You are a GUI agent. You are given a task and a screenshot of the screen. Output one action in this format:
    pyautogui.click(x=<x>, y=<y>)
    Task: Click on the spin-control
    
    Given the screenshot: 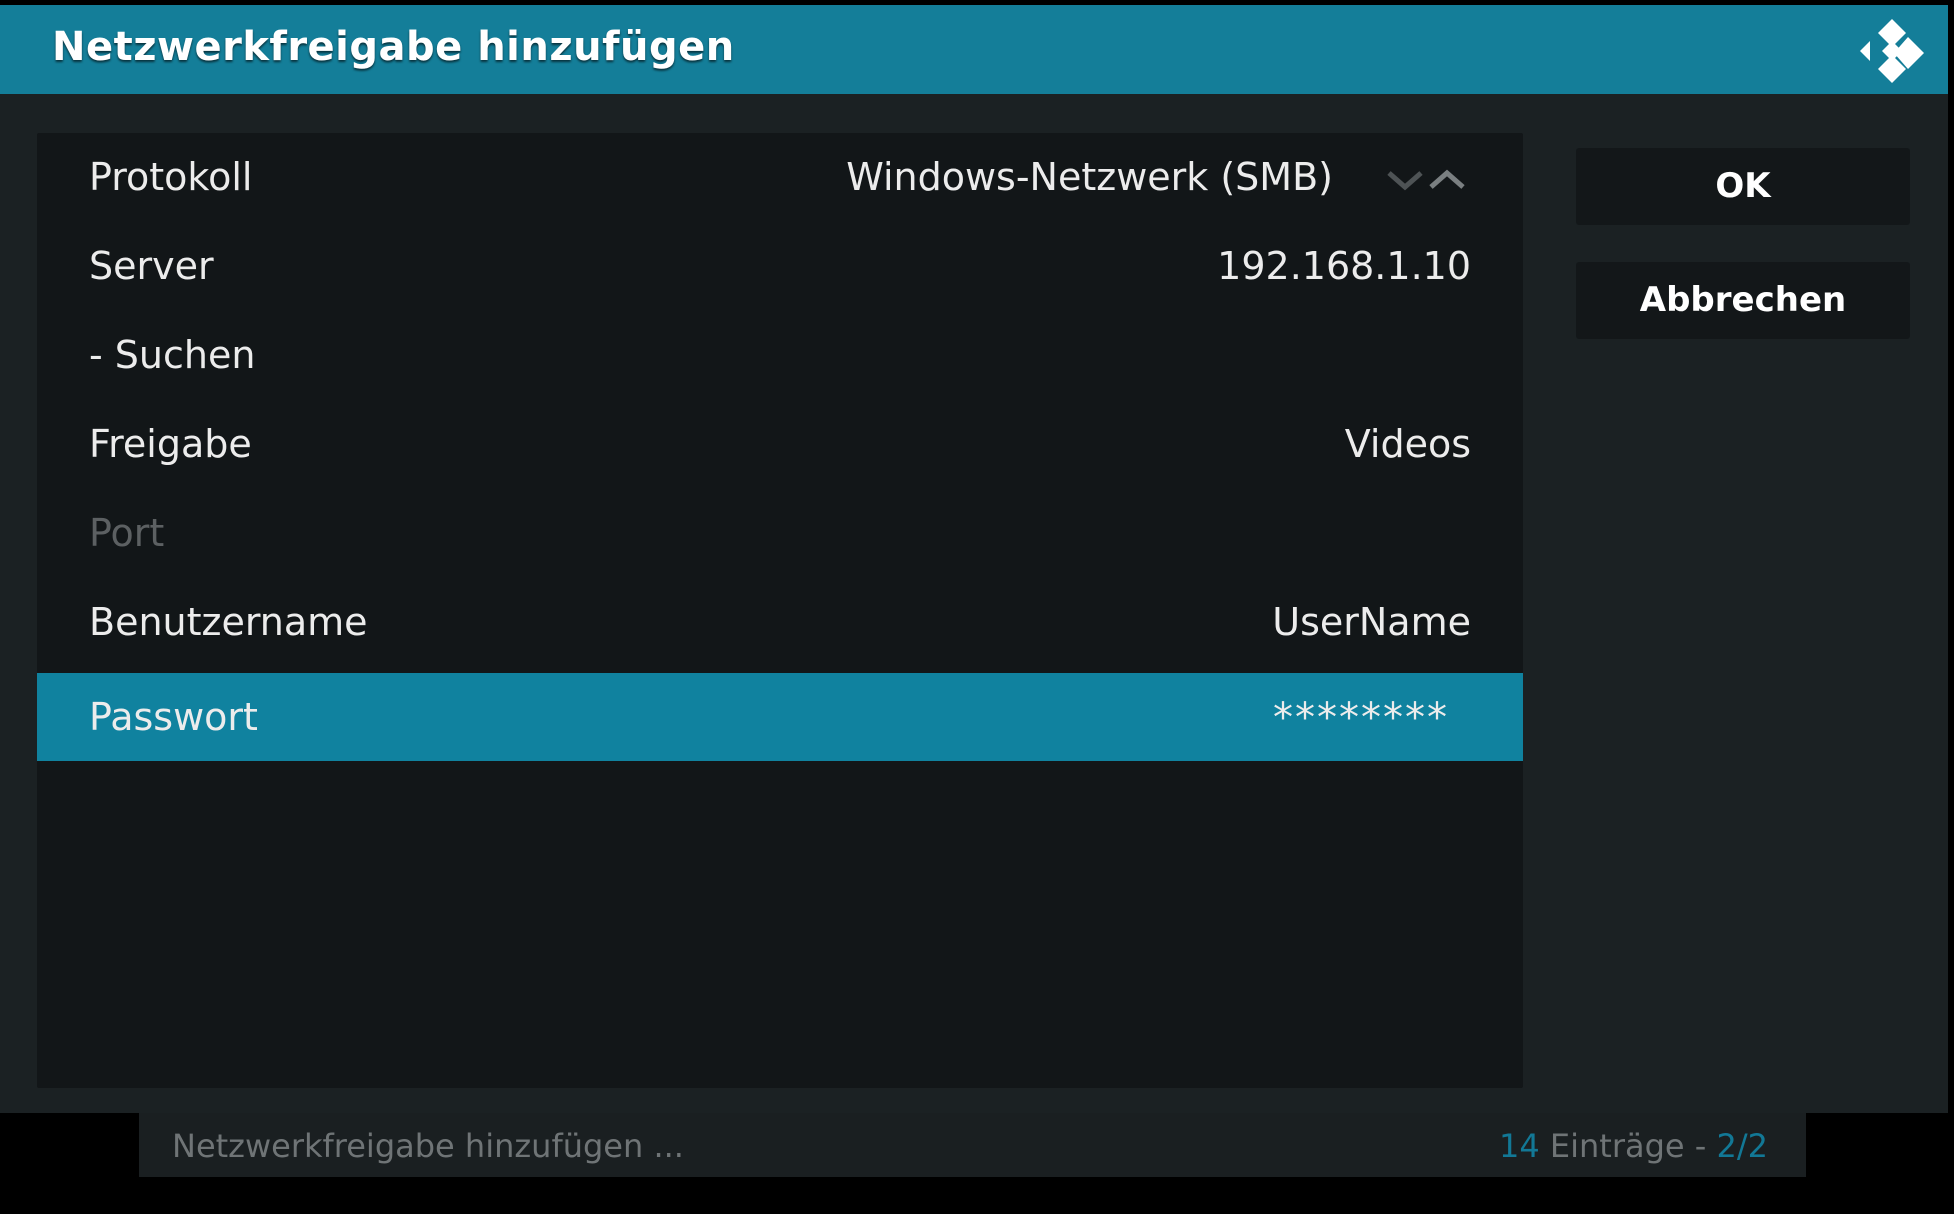 What is the action you would take?
    pyautogui.click(x=1429, y=179)
    